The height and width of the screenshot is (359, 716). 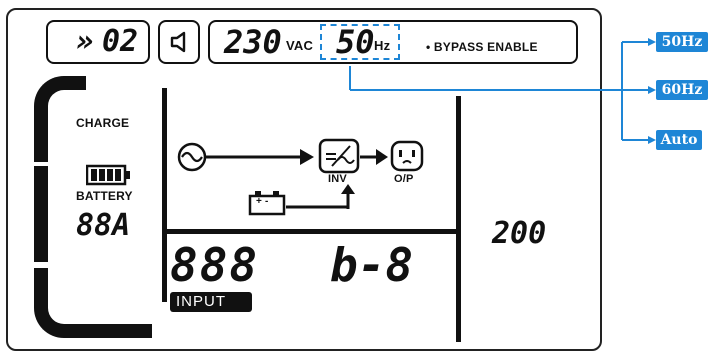 What do you see at coordinates (679, 140) in the screenshot?
I see `callout-auto: Auto` at bounding box center [679, 140].